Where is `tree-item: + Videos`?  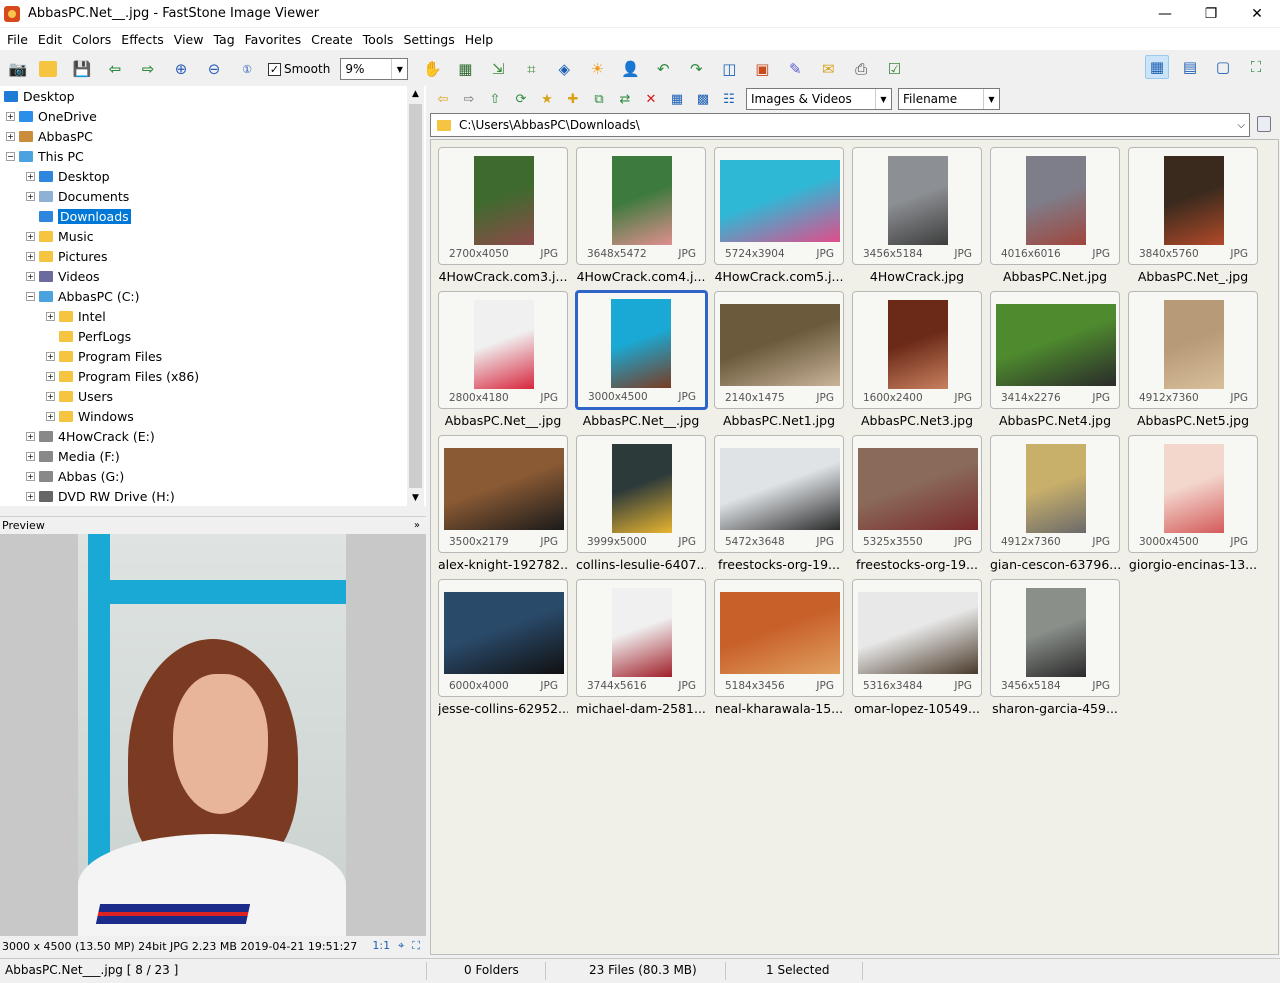
tree-item: + Videos is located at coordinates (63, 276).